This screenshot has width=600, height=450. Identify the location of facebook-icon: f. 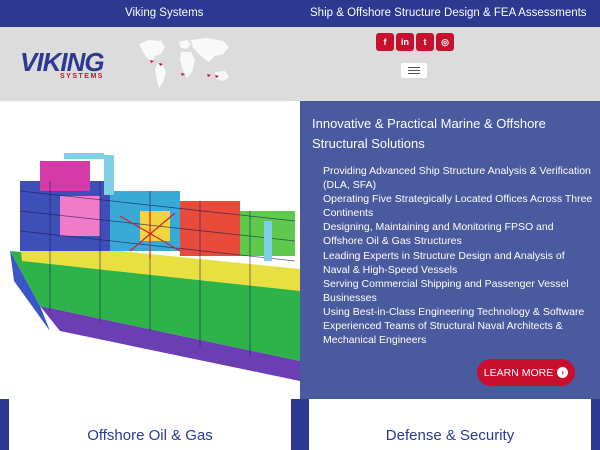
(385, 42).